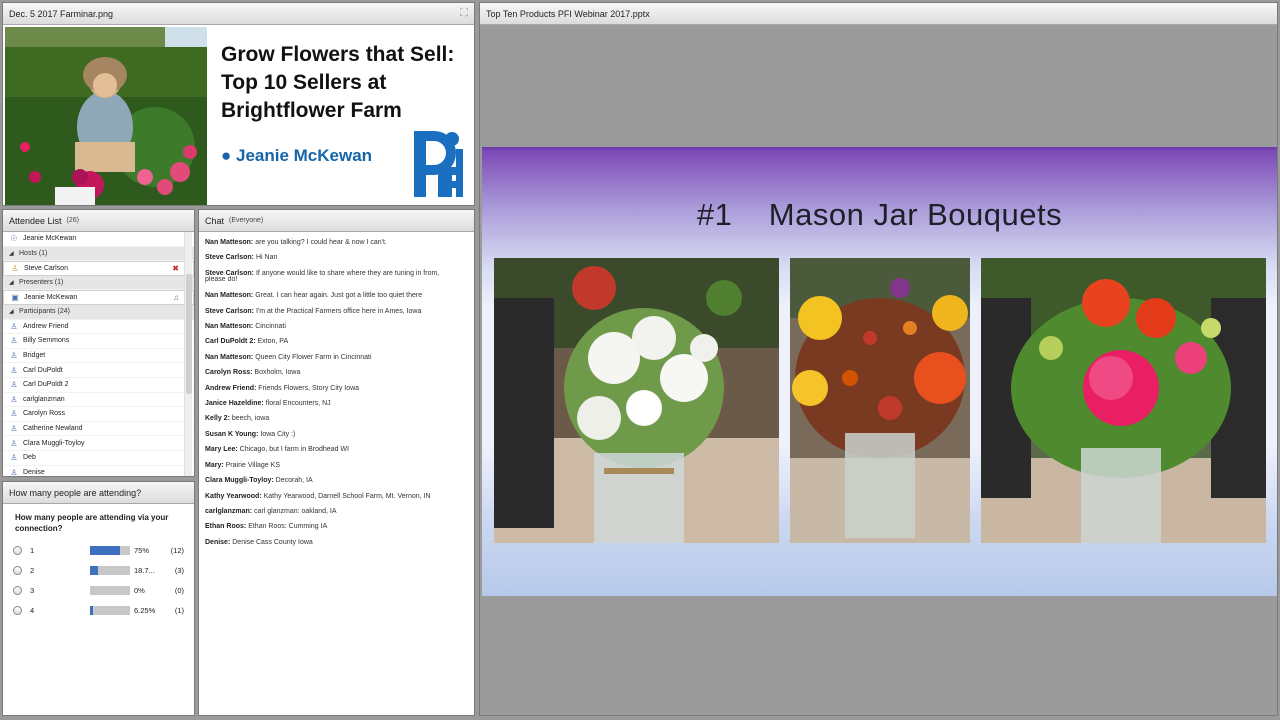  What do you see at coordinates (238, 14) in the screenshot?
I see `banner-pod-header: Dec. 5 2017 Farminar.png ⛶` at bounding box center [238, 14].